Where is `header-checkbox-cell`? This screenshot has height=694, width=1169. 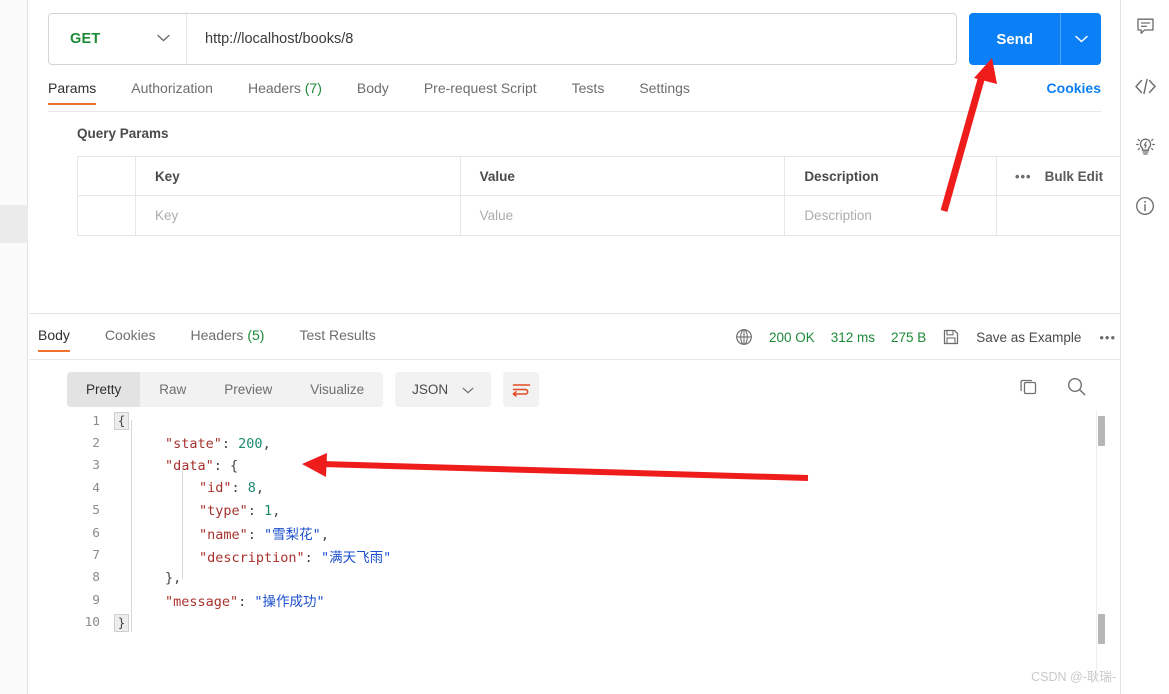
header-checkbox-cell is located at coordinates (107, 176).